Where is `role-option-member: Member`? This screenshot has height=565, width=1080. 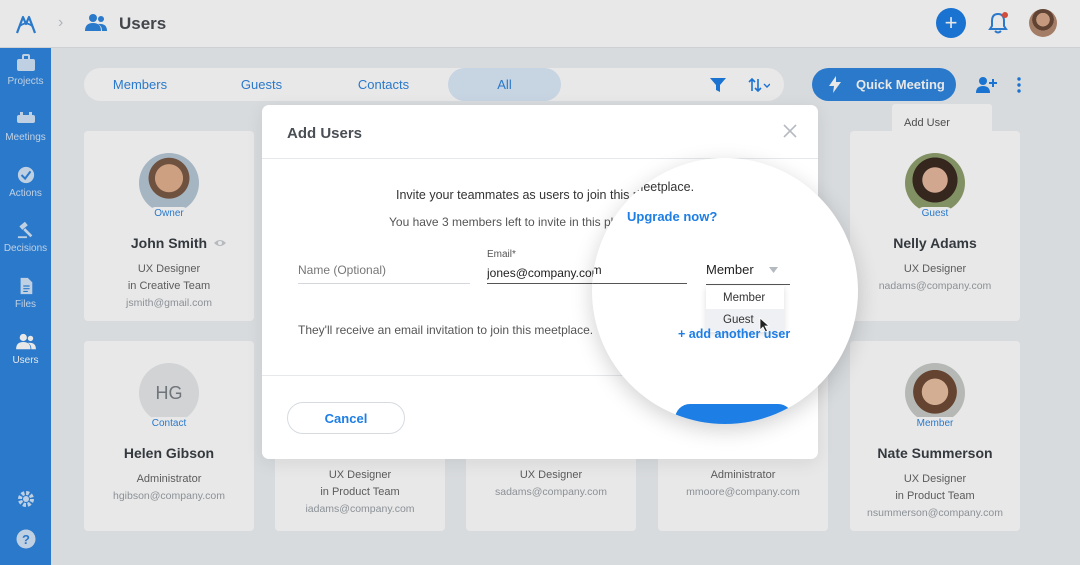 role-option-member: Member is located at coordinates (745, 298).